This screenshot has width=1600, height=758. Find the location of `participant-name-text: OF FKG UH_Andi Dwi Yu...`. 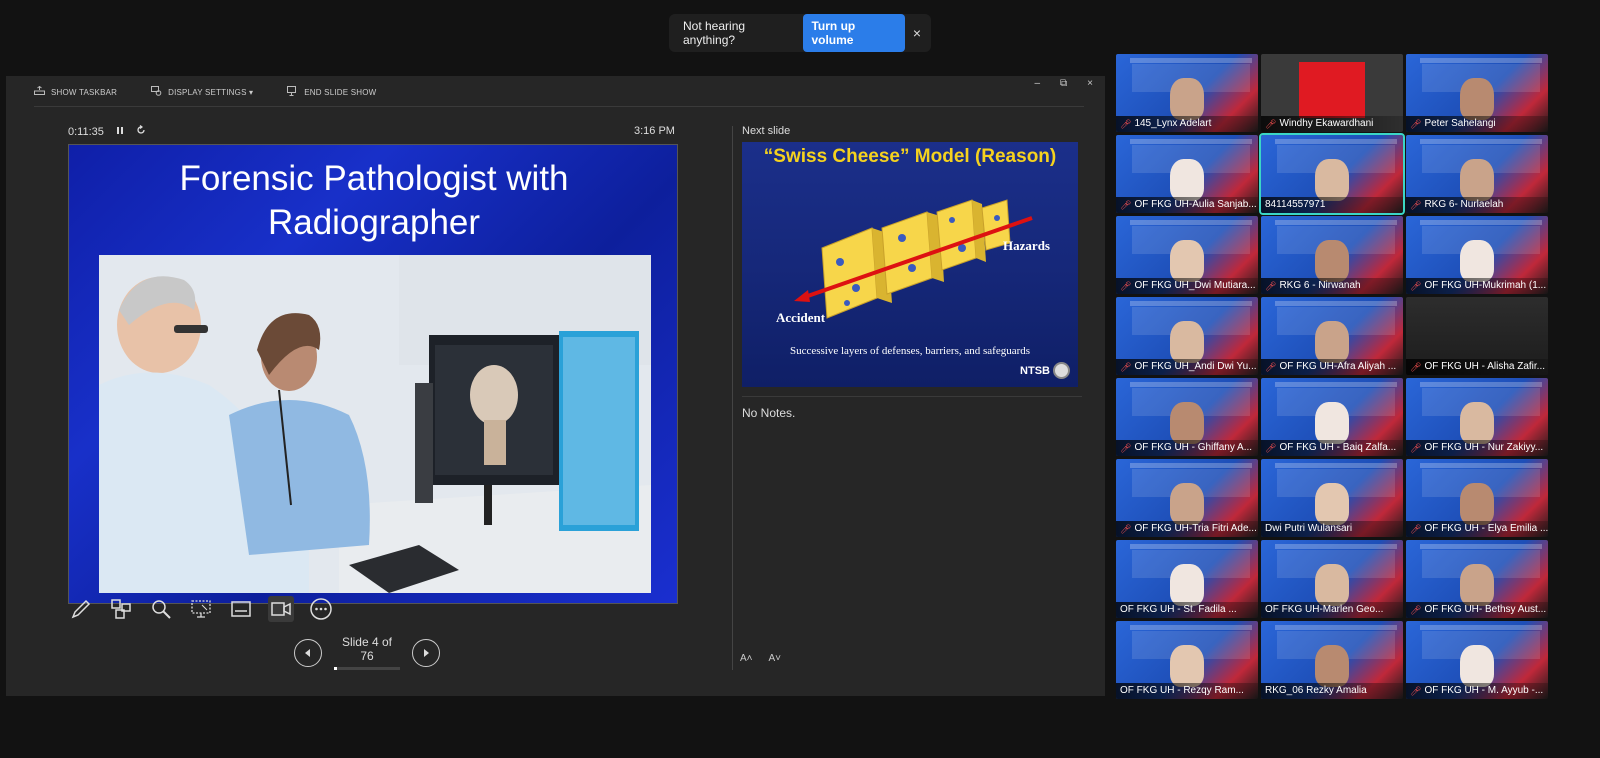

participant-name-text: OF FKG UH_Andi Dwi Yu... is located at coordinates (1195, 366).